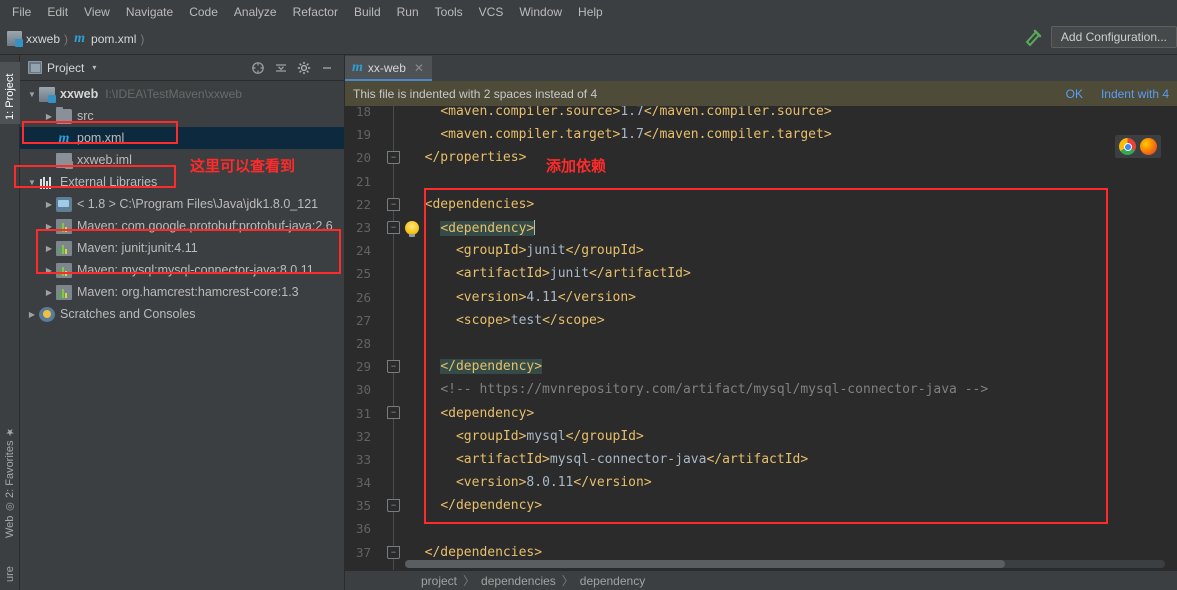  What do you see at coordinates (761, 483) in the screenshot?
I see `code-line: 34 <version>8.0.11</version>` at bounding box center [761, 483].